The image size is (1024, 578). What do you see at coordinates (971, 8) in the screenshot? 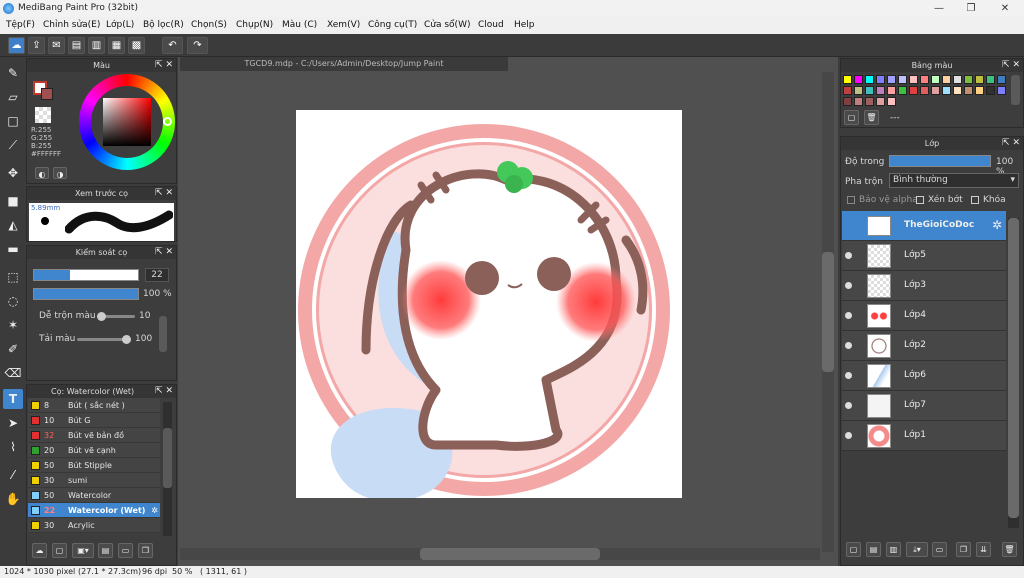
I see `maximize-button: ❐` at bounding box center [971, 8].